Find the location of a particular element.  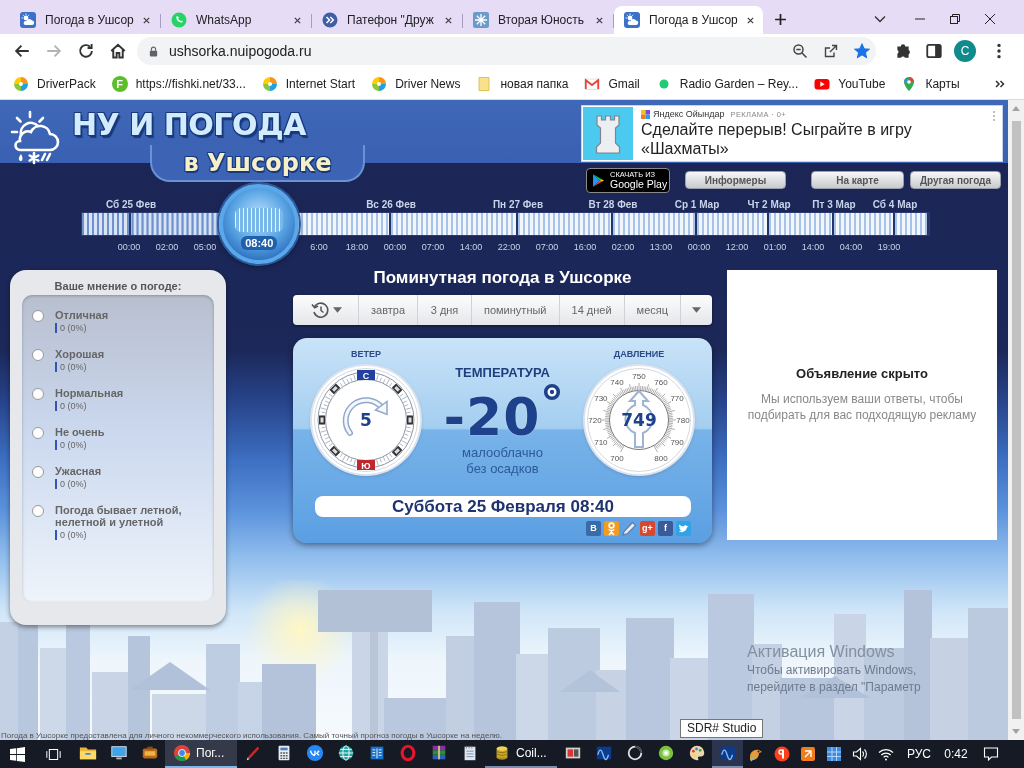

poll-title: Ваше мнение о погоде: is located at coordinates (118, 286).